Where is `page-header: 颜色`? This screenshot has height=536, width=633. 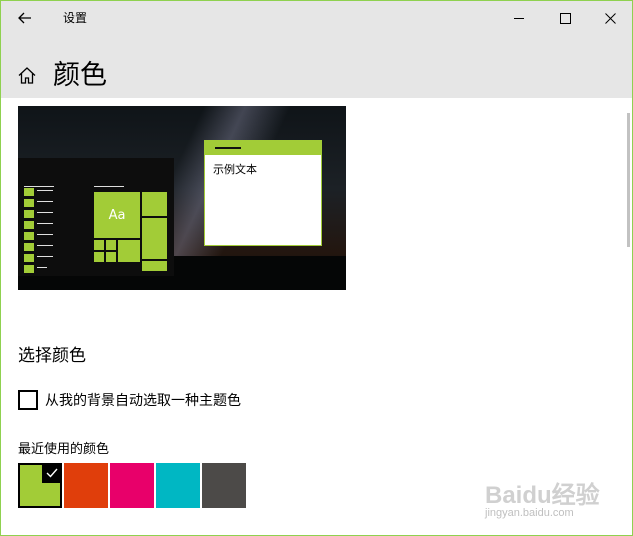 page-header: 颜色 is located at coordinates (316, 66).